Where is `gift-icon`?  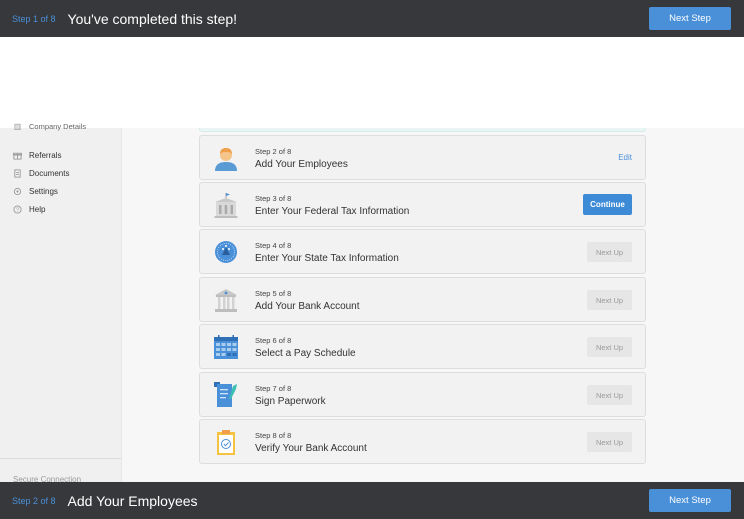
gift-icon is located at coordinates (17, 155).